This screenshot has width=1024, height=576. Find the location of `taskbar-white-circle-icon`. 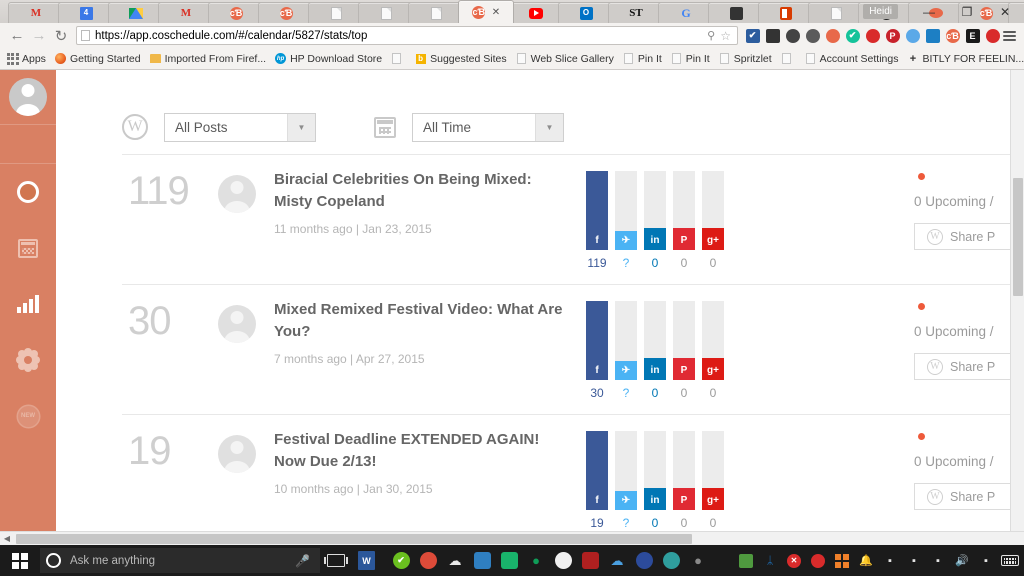

taskbar-white-circle-icon is located at coordinates (563, 560).